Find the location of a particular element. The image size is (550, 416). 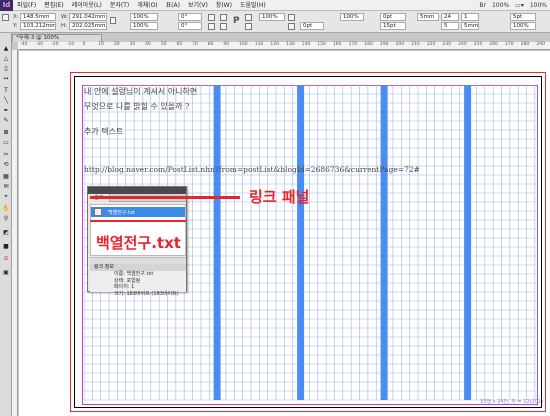

screen-mode-icon: ▭▾ is located at coordinates (519, 5).